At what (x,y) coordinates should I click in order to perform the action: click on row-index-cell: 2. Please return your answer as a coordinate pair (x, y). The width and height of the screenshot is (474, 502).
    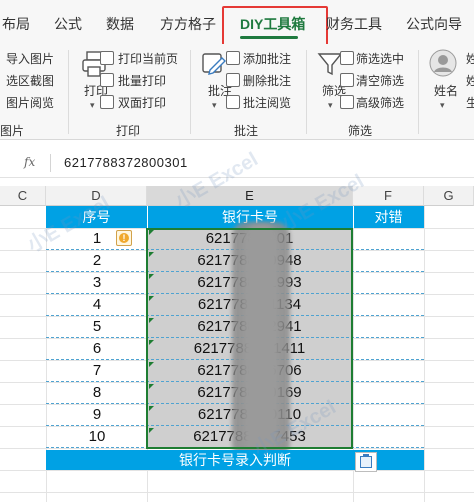
    Looking at the image, I should click on (97, 261).